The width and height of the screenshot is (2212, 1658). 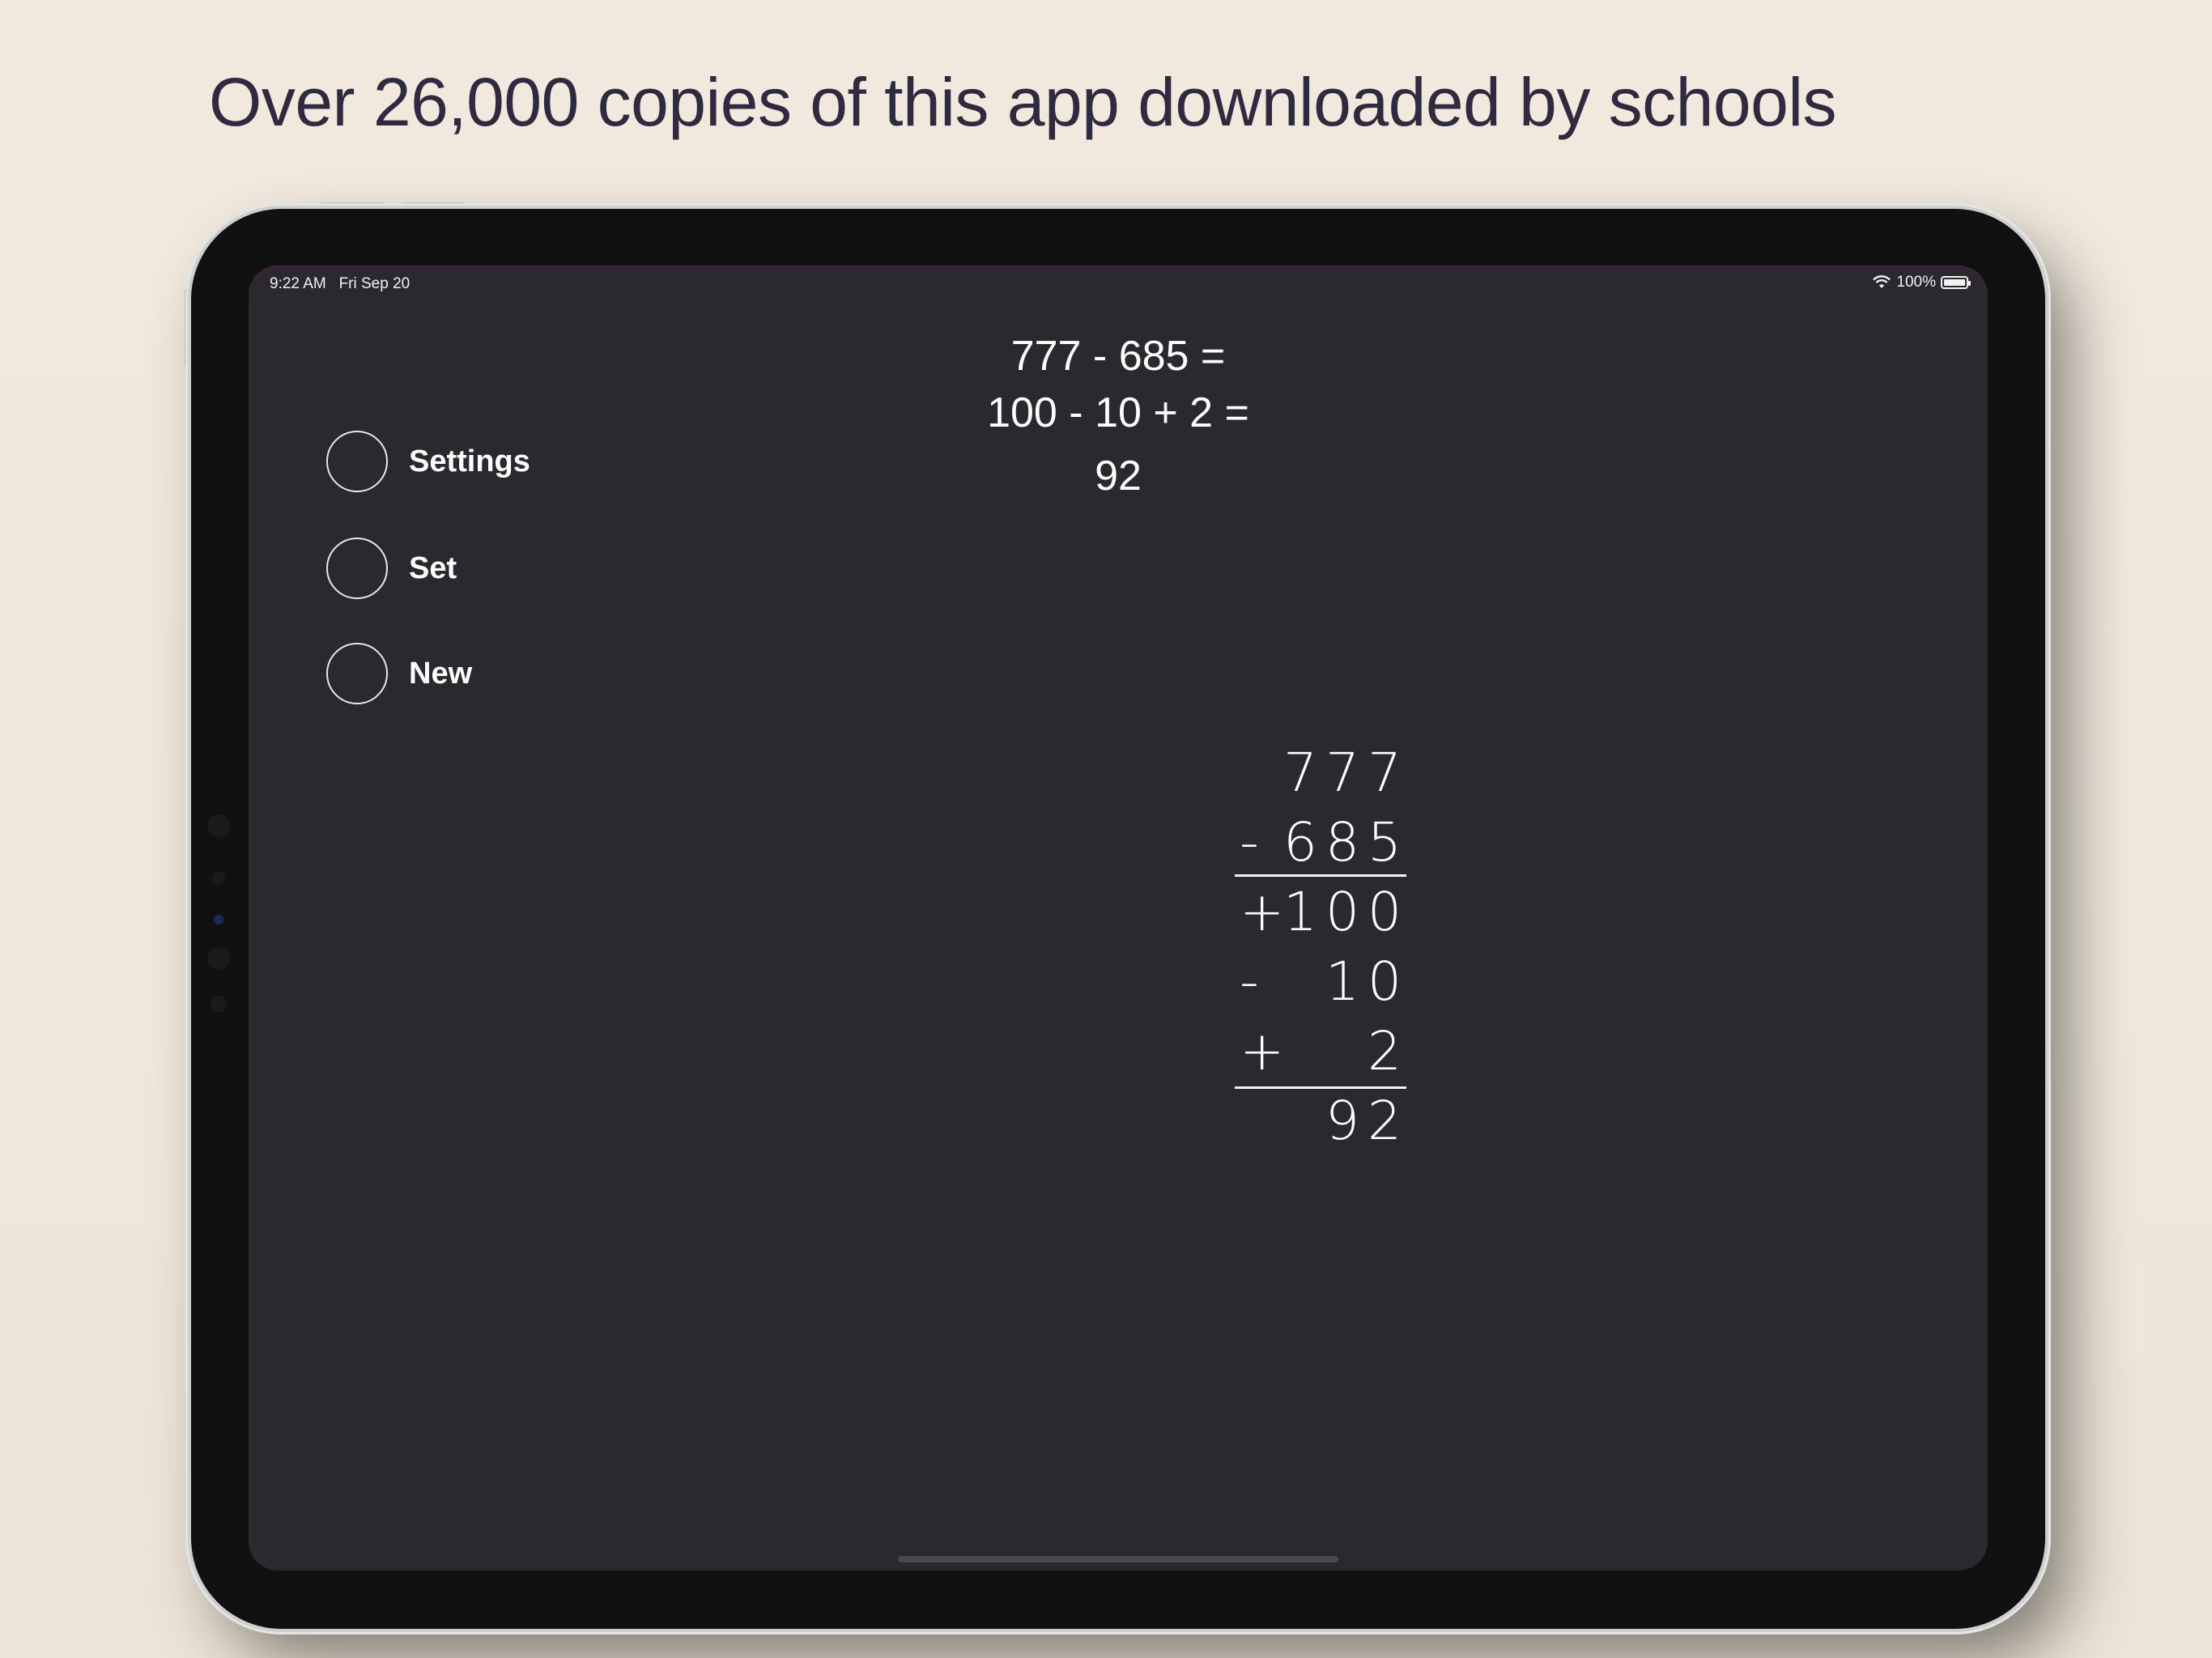 I want to click on home-indicator, so click(x=1118, y=1559).